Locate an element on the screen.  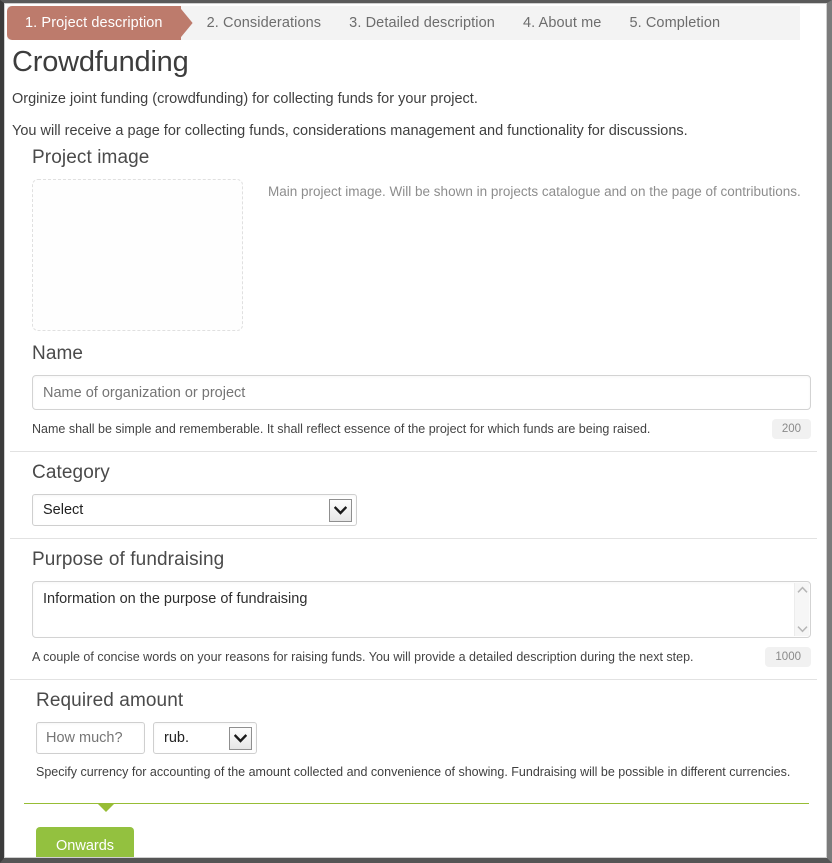
currency-select: rub. is located at coordinates (205, 738).